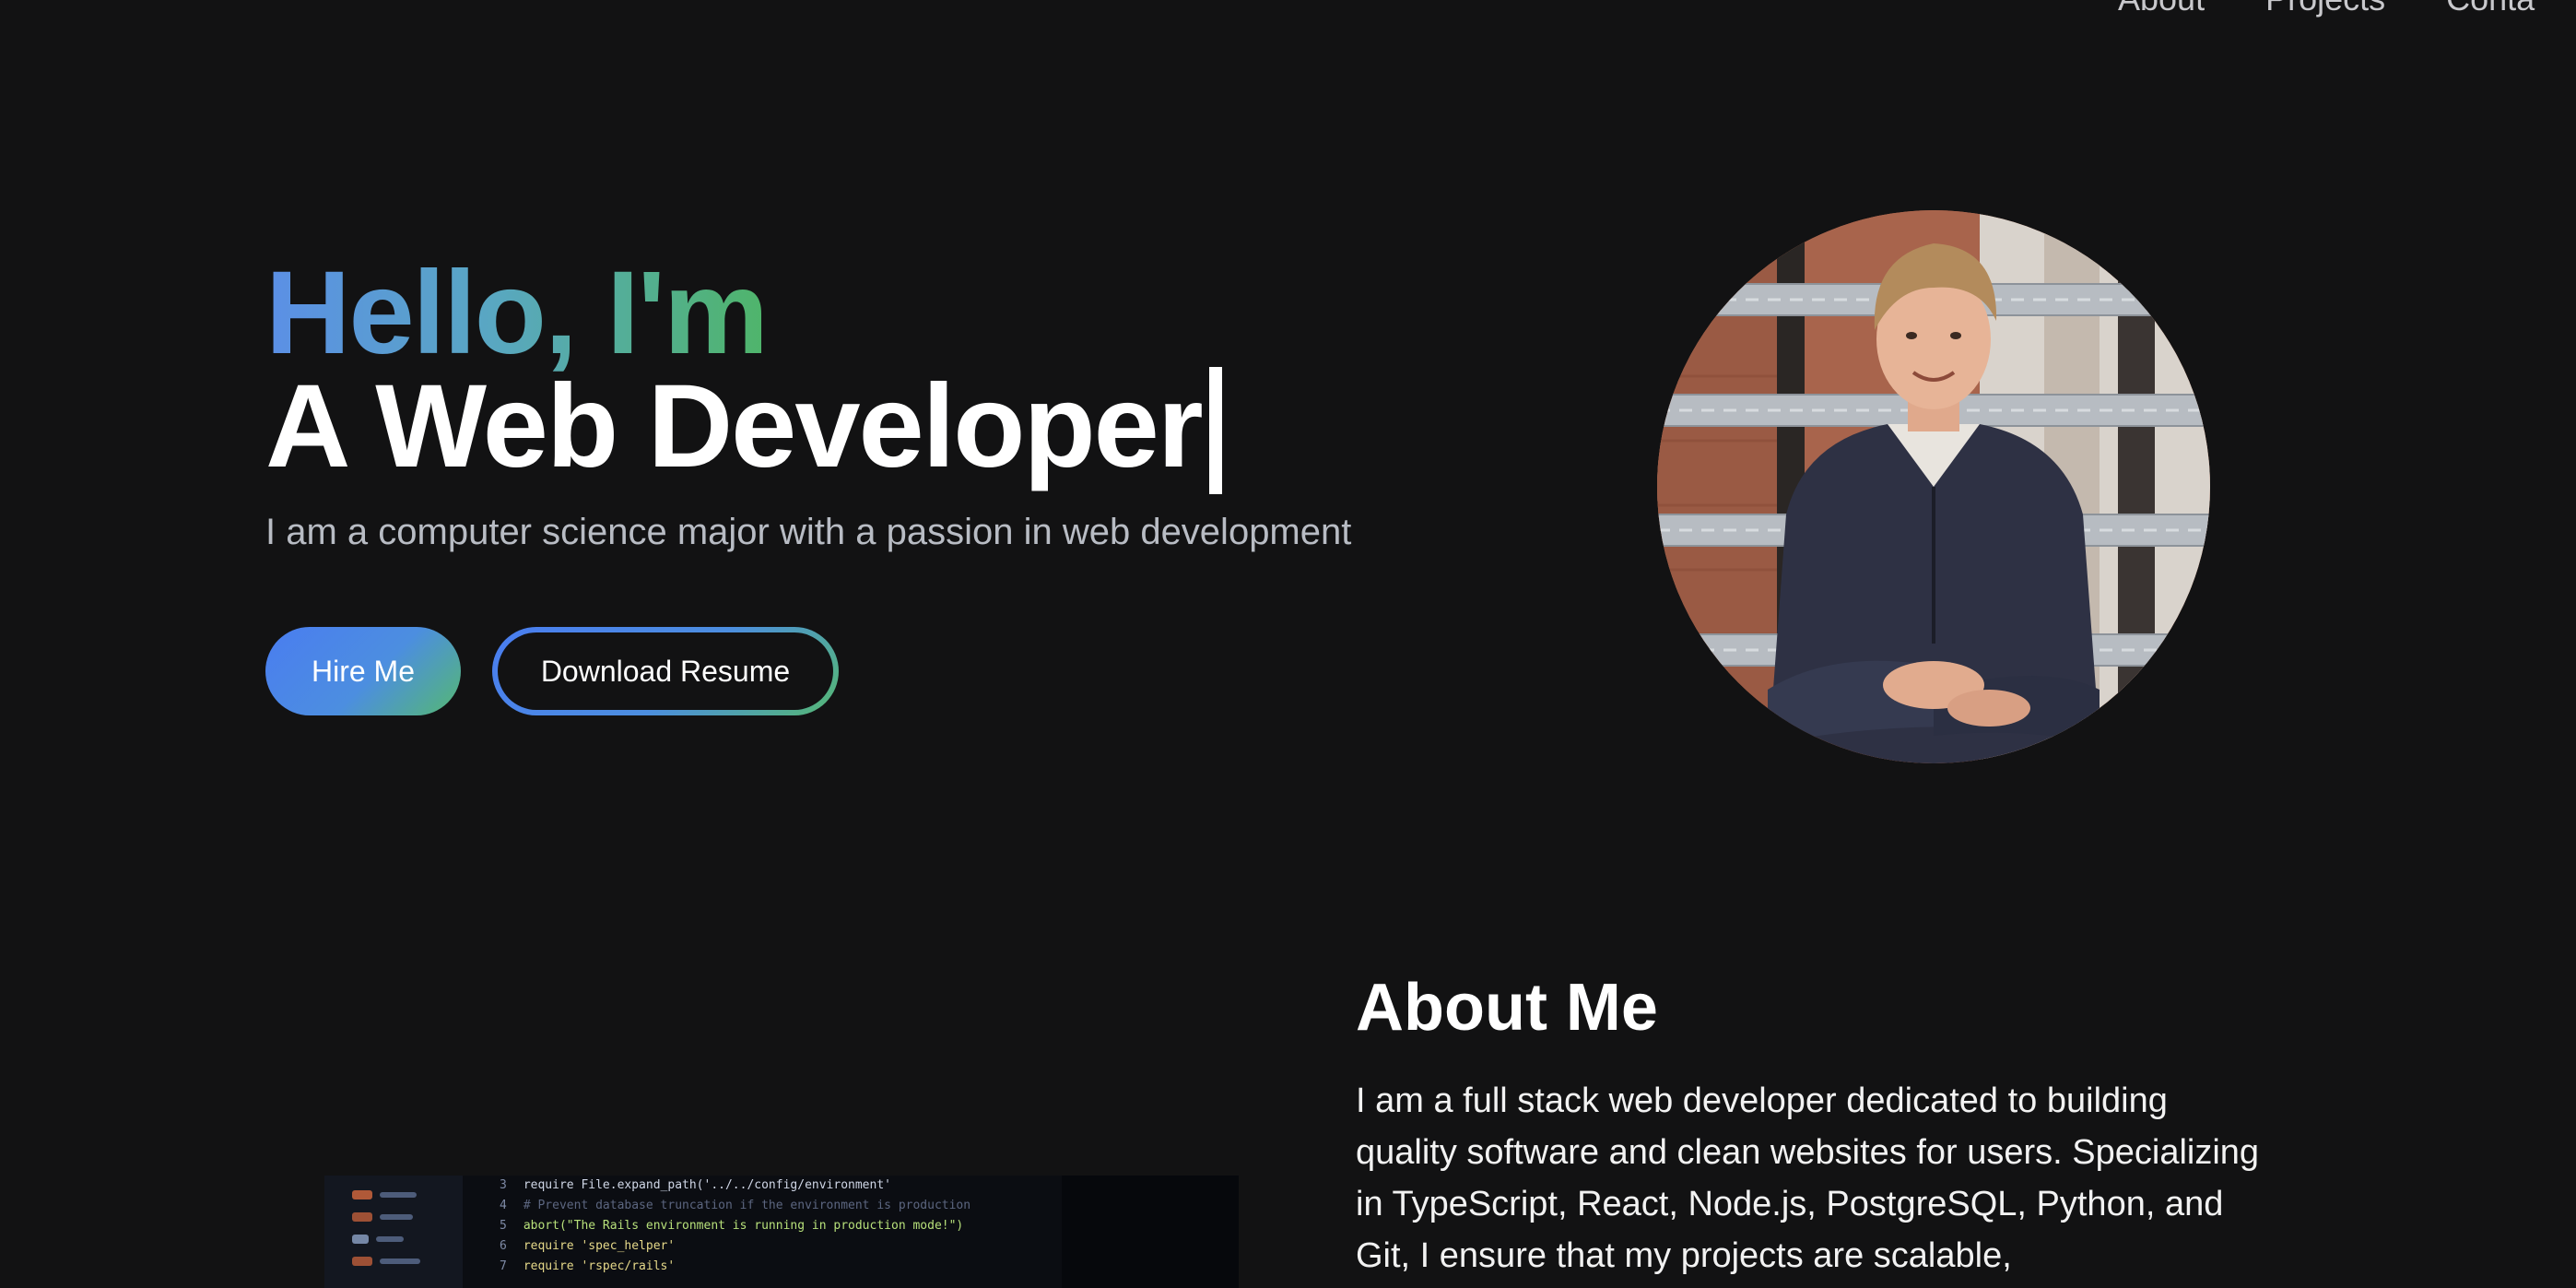  I want to click on code-line: 7 require 'rspec/rails', so click(735, 1267).